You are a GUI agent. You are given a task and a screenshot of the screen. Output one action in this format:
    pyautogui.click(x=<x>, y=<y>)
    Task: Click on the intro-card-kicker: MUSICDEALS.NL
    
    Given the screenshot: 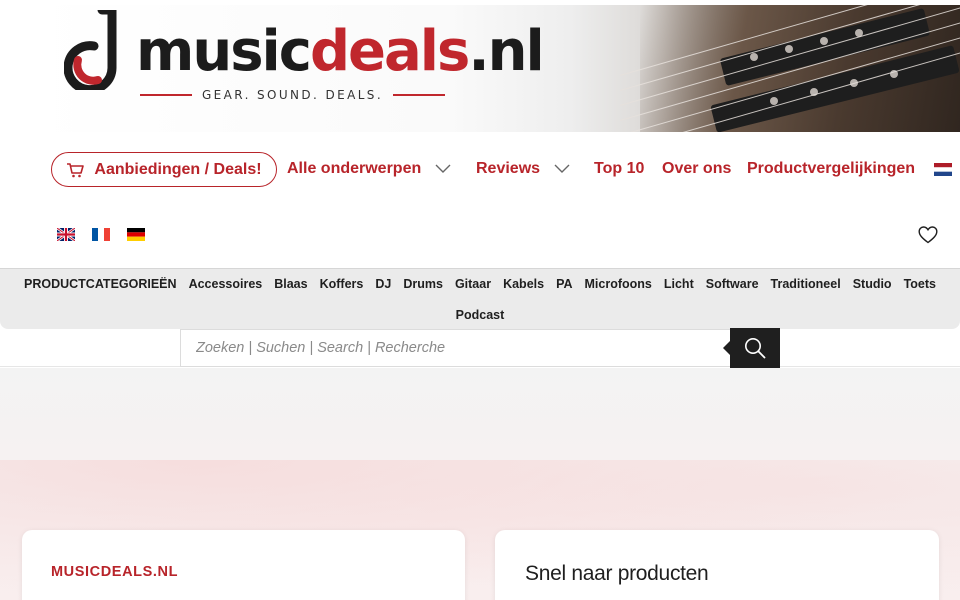 What is the action you would take?
    pyautogui.click(x=115, y=572)
    